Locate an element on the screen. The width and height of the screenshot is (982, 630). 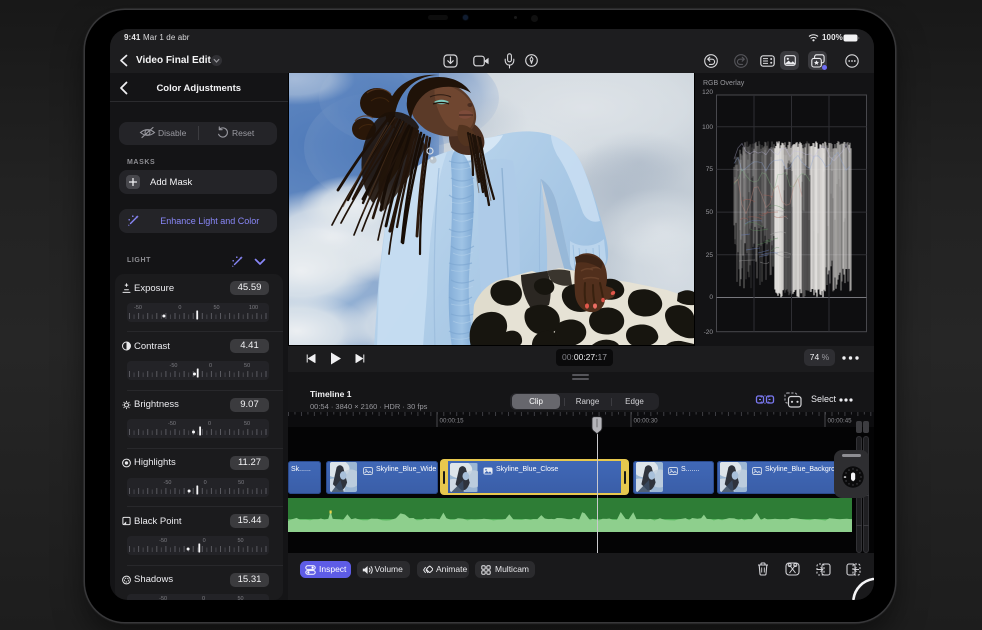
svg-text: 00:00:45 is located at coordinates (839, 421).